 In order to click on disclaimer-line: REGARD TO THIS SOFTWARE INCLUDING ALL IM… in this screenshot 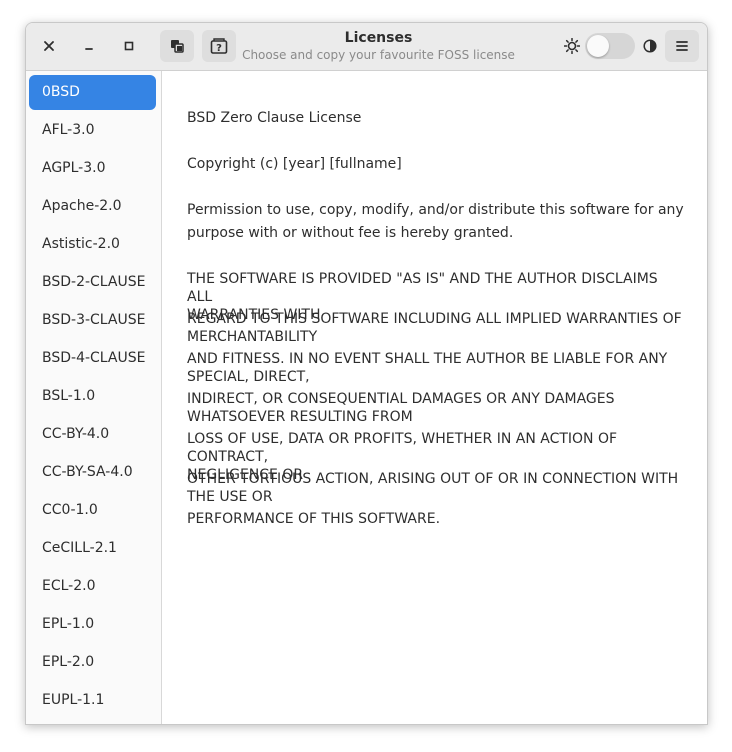, I will do `click(434, 319)`.